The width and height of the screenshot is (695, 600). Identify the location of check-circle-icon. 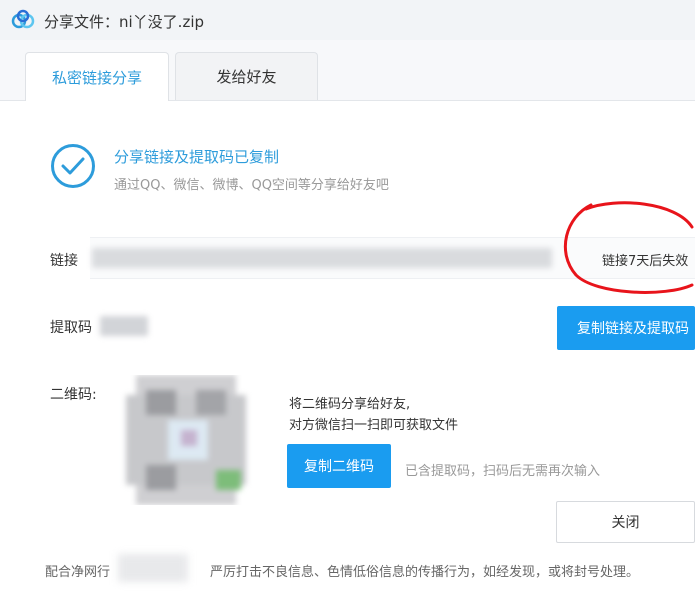
(73, 166).